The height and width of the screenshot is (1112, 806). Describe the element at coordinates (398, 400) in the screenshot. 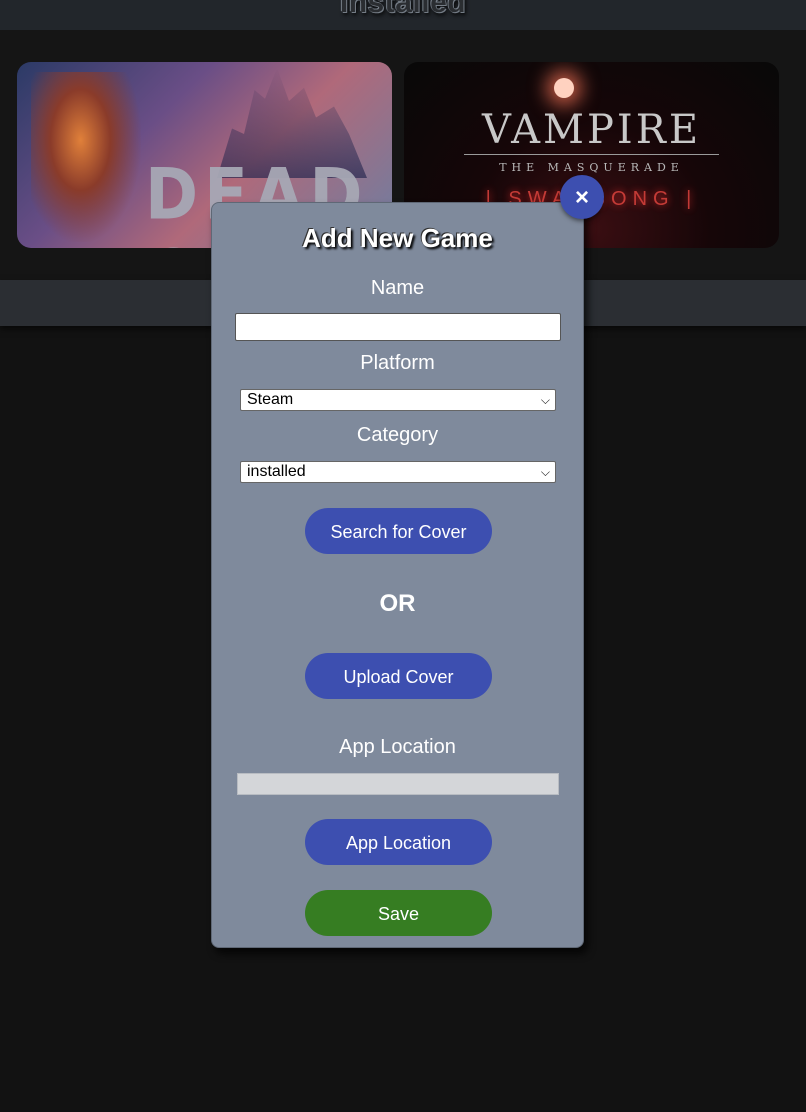

I see `platform-select: Steam ⌵` at that location.